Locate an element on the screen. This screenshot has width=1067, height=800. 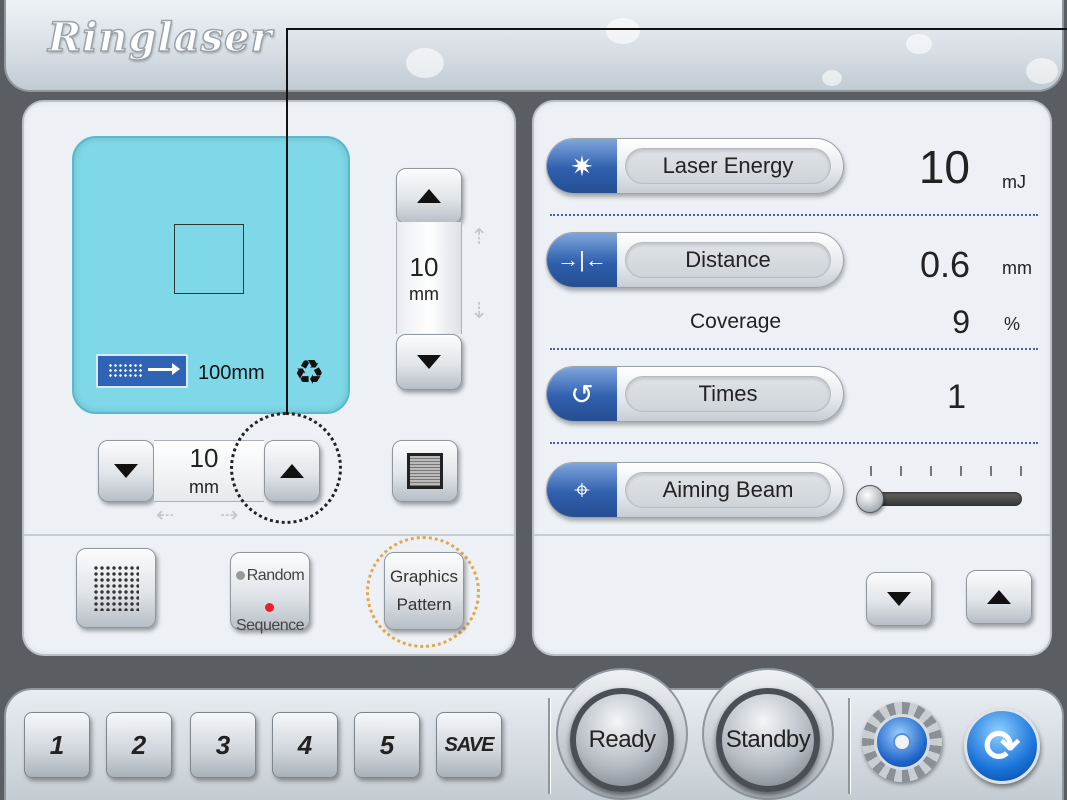
save-button: SAVE is located at coordinates (469, 745).